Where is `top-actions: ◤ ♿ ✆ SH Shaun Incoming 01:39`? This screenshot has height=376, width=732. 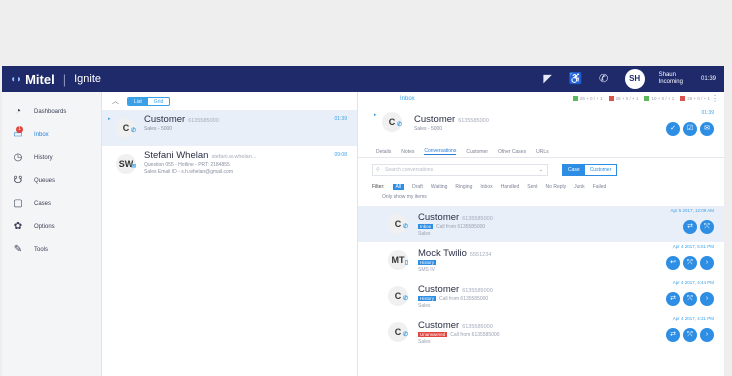
top-actions: ◤ ♿ ✆ SH Shaun Incoming 01:39 is located at coordinates (628, 79).